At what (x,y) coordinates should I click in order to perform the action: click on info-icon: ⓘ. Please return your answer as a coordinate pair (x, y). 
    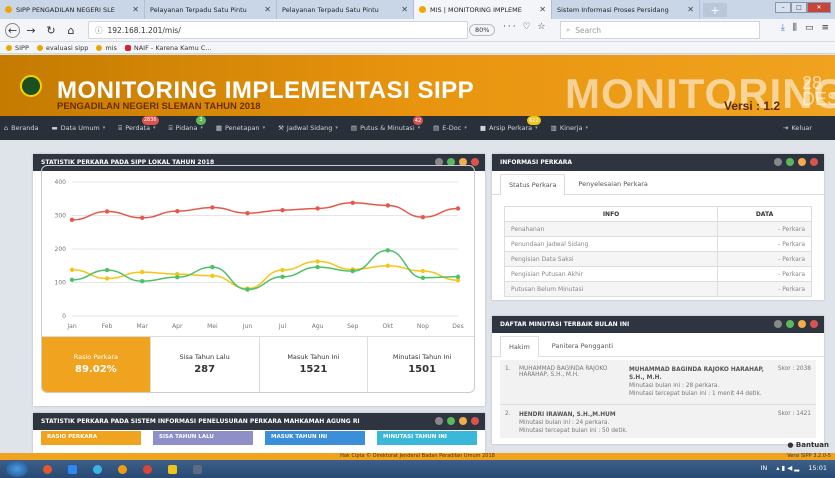
    Looking at the image, I should click on (99, 30).